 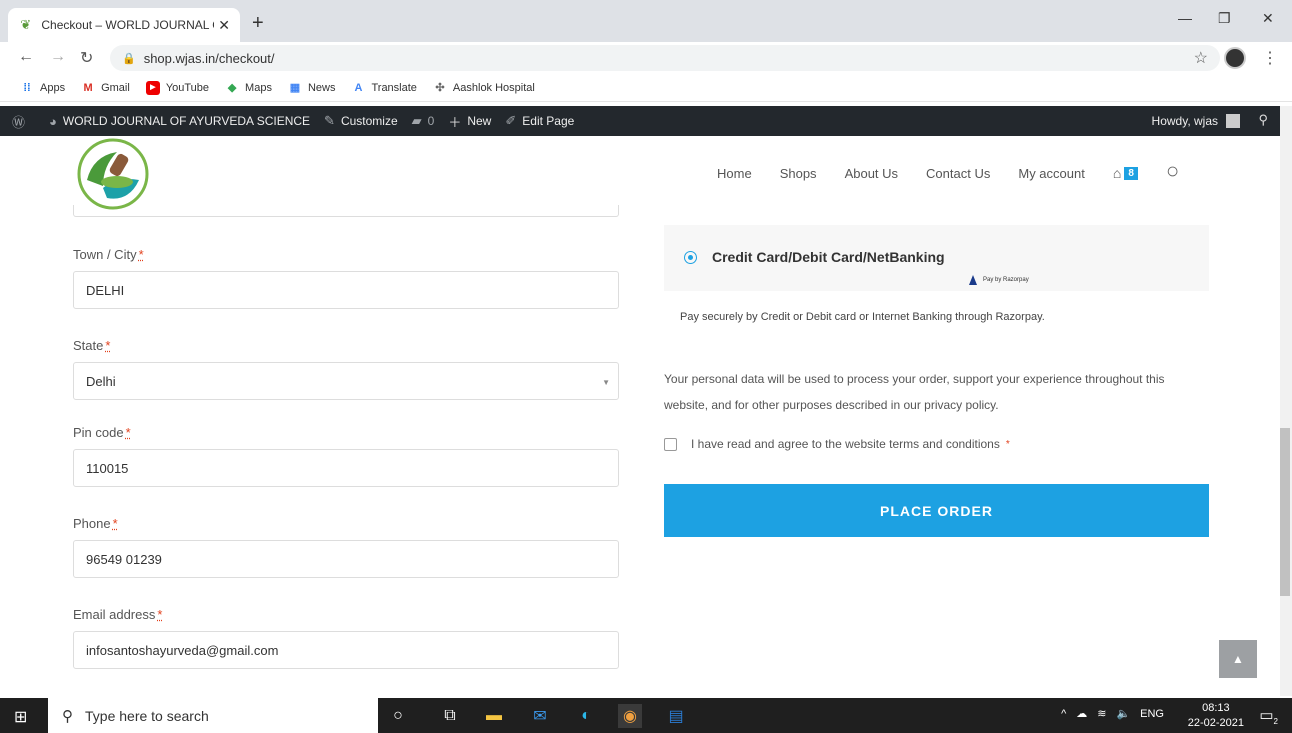 What do you see at coordinates (1233, 121) in the screenshot?
I see `admin-avatar` at bounding box center [1233, 121].